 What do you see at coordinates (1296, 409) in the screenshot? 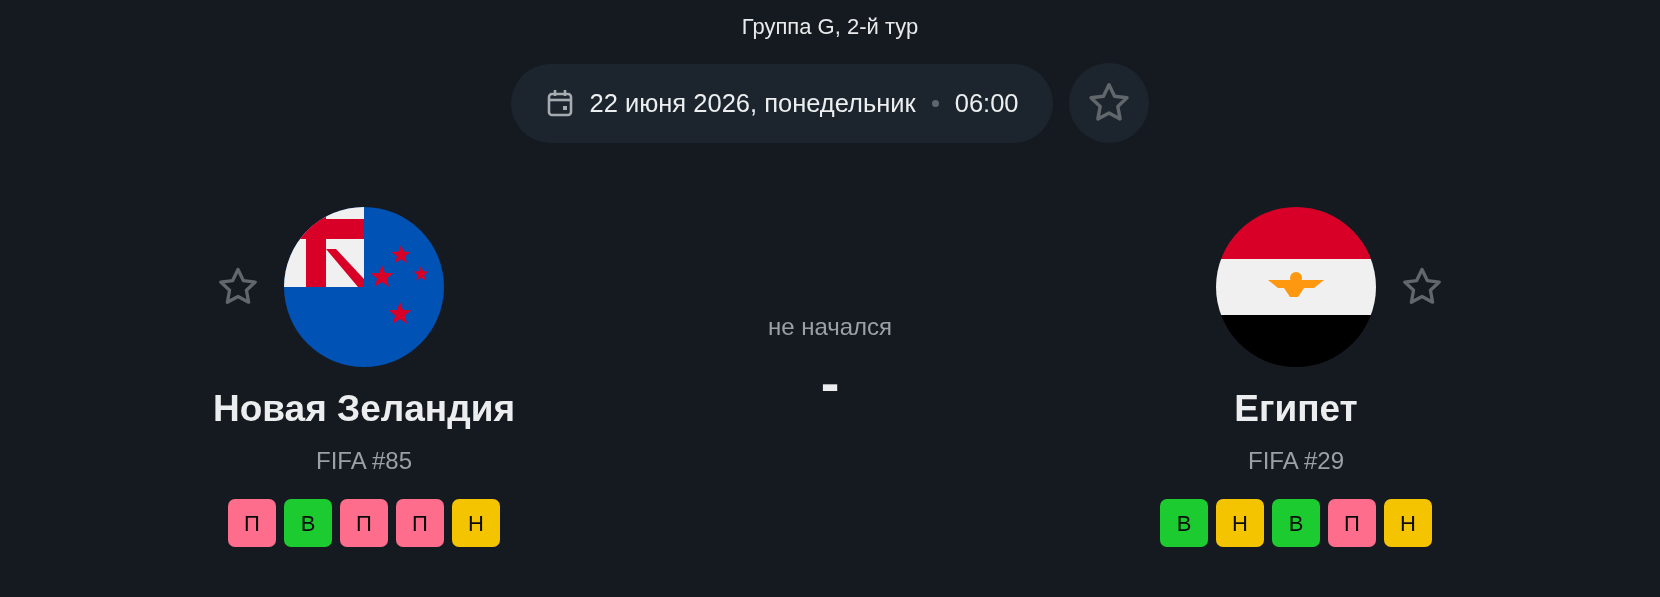
I see `team-name: Египет` at bounding box center [1296, 409].